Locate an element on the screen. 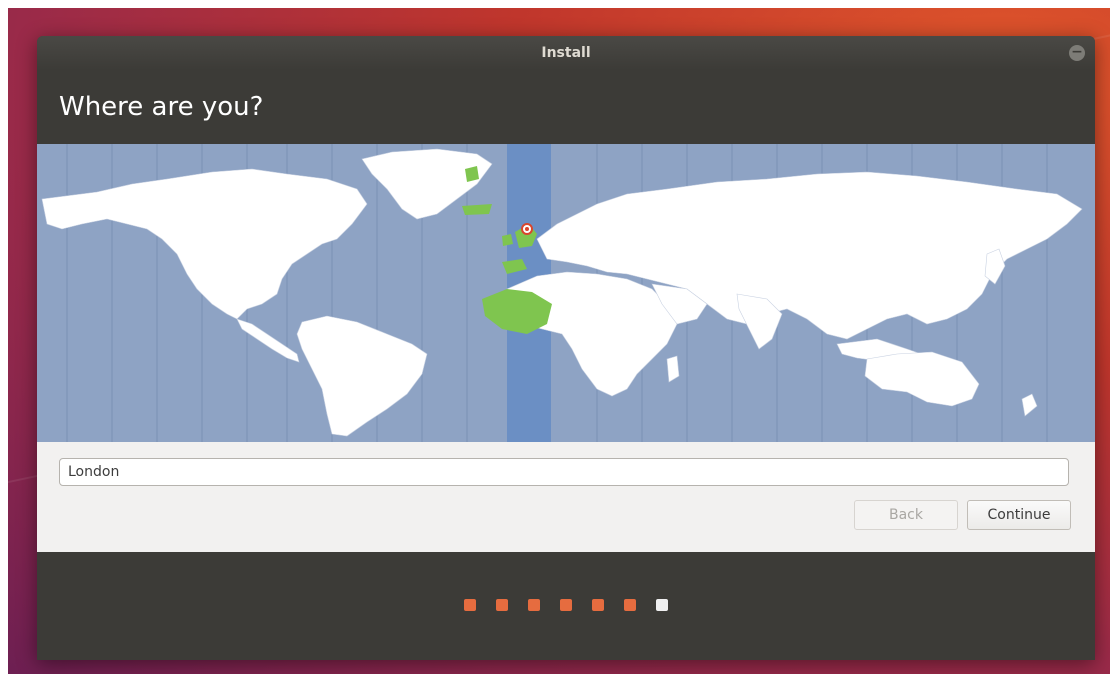 The height and width of the screenshot is (674, 1110). location-pin-icon is located at coordinates (527, 229).